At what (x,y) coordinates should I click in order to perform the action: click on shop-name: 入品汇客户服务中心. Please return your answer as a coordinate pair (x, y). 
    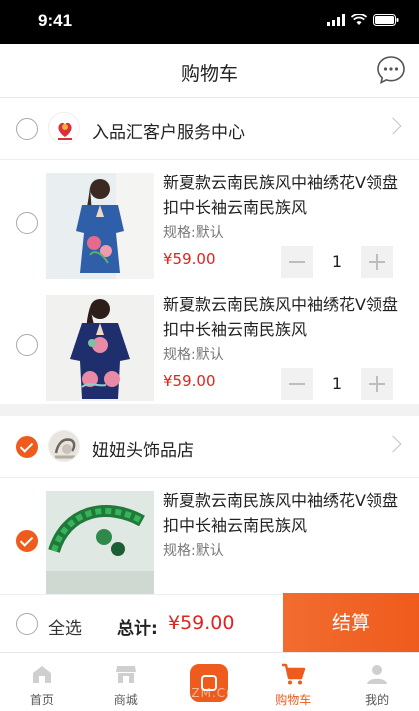
    Looking at the image, I should click on (168, 133).